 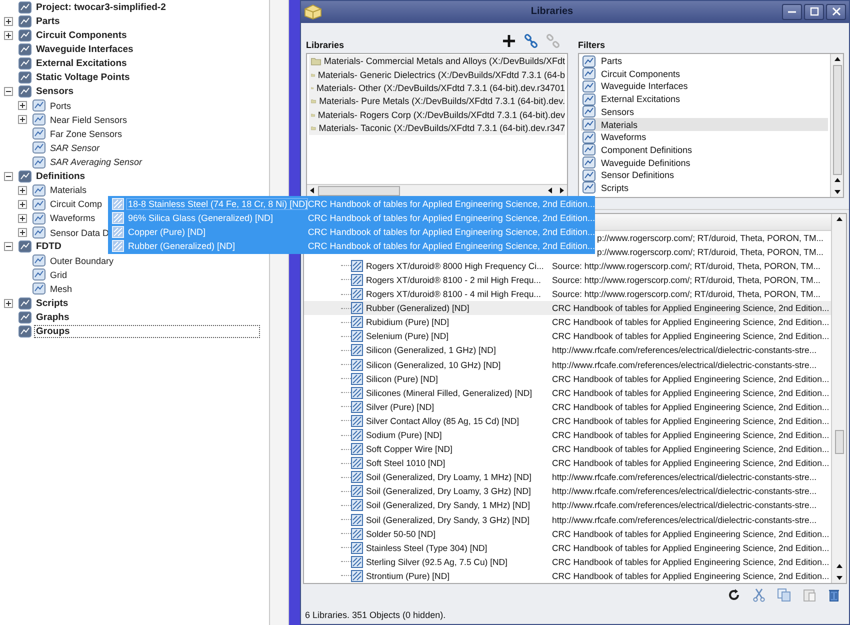 What do you see at coordinates (404, 435) in the screenshot?
I see `table-cell-text: Sodium (Pure) [ND]` at bounding box center [404, 435].